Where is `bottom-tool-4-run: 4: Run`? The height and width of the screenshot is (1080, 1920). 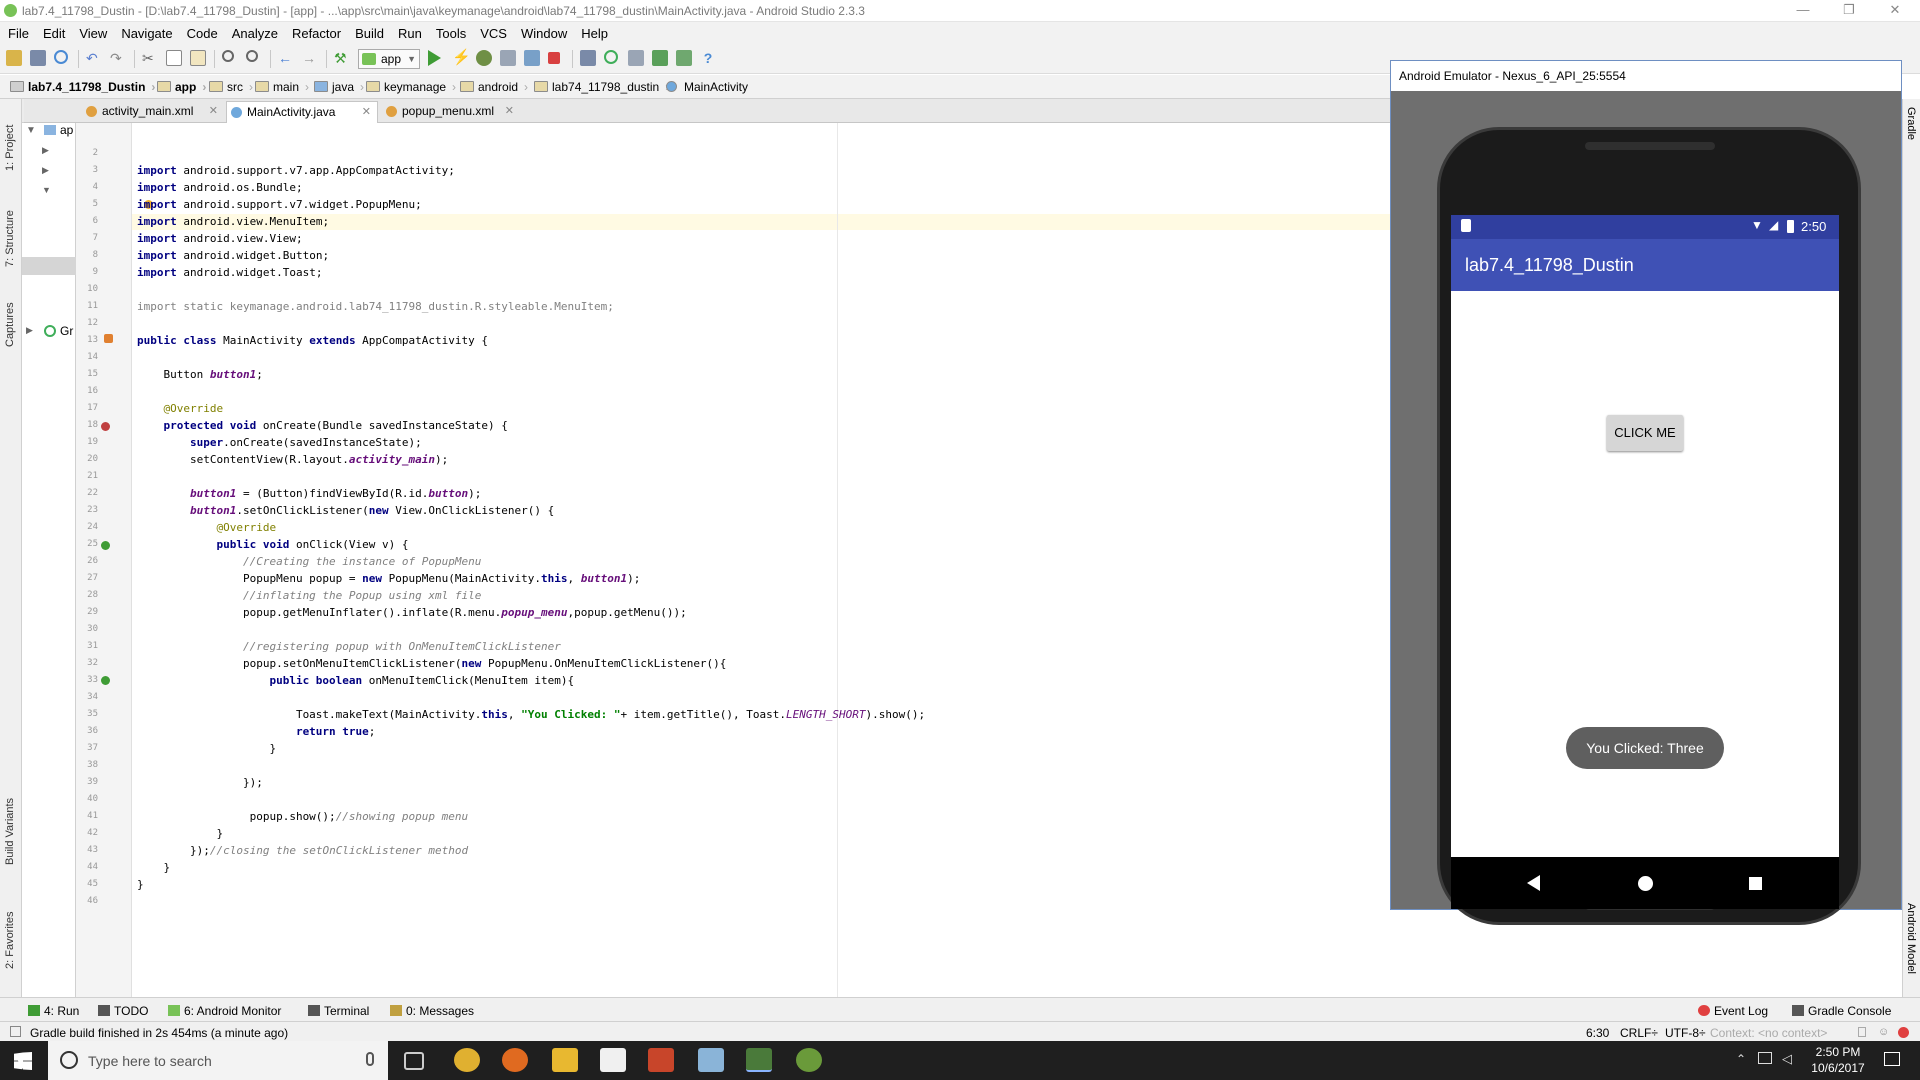
bottom-tool-4-run: 4: Run is located at coordinates (53, 1011).